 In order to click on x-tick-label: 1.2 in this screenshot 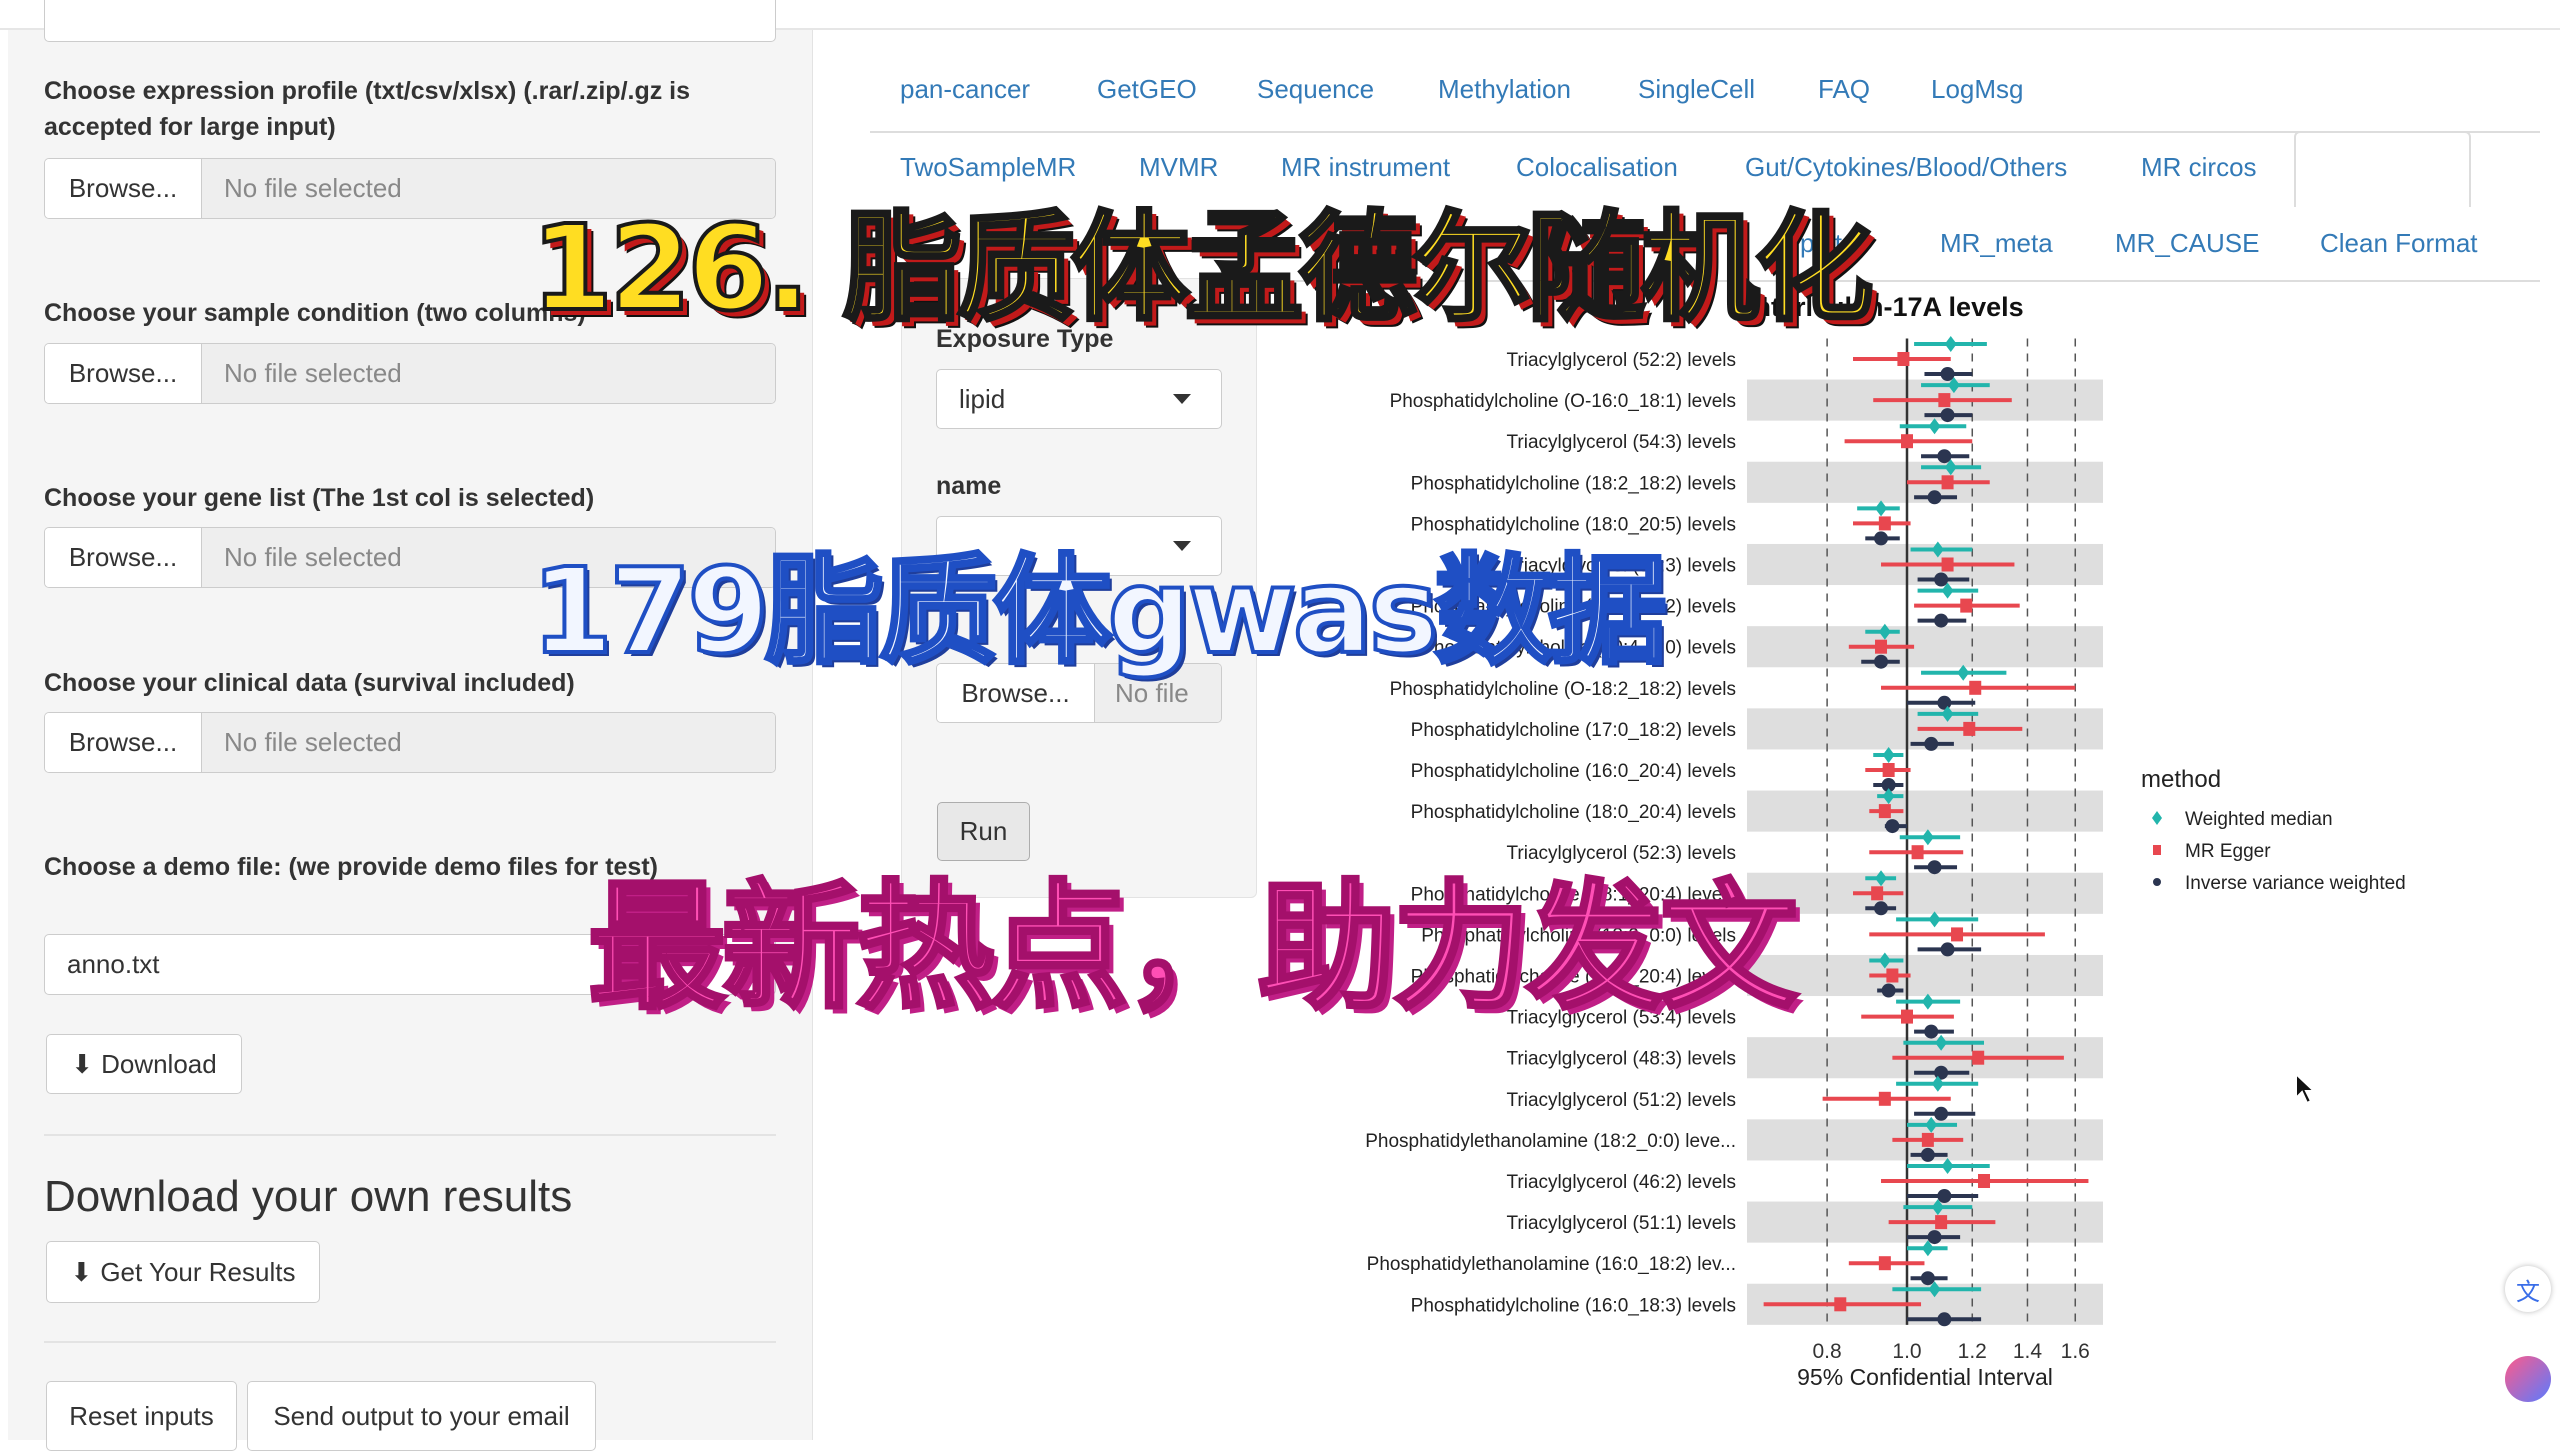, I will do `click(1972, 1351)`.